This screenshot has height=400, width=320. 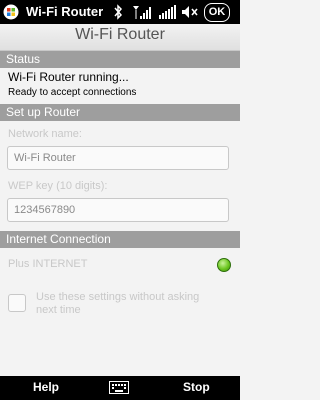 I want to click on wifi-signal-icon, so click(x=167, y=12).